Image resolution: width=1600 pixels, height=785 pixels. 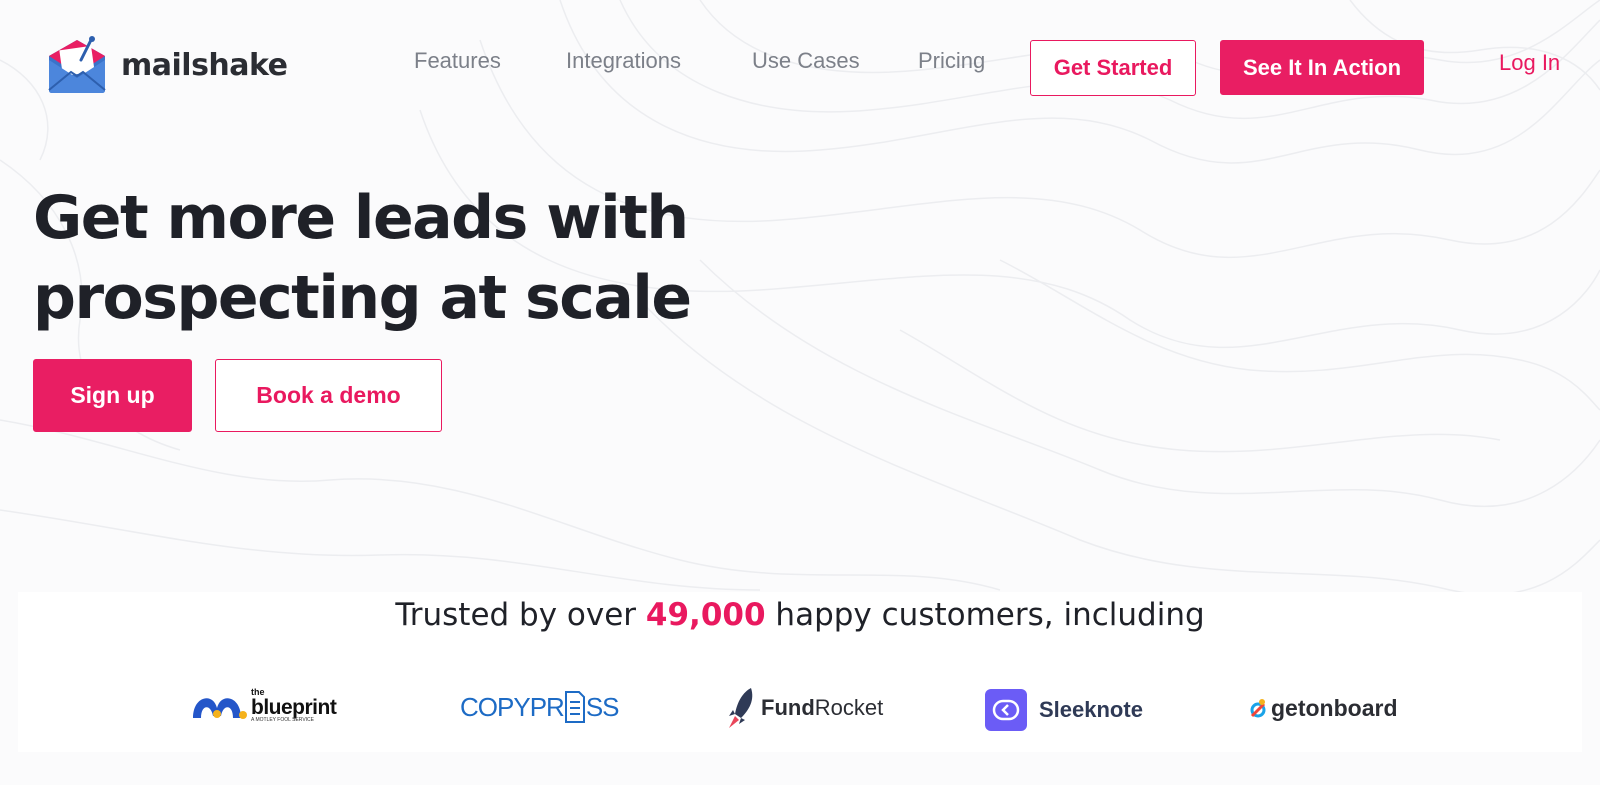 What do you see at coordinates (495, 706) in the screenshot?
I see `copypress-part-a: COPY` at bounding box center [495, 706].